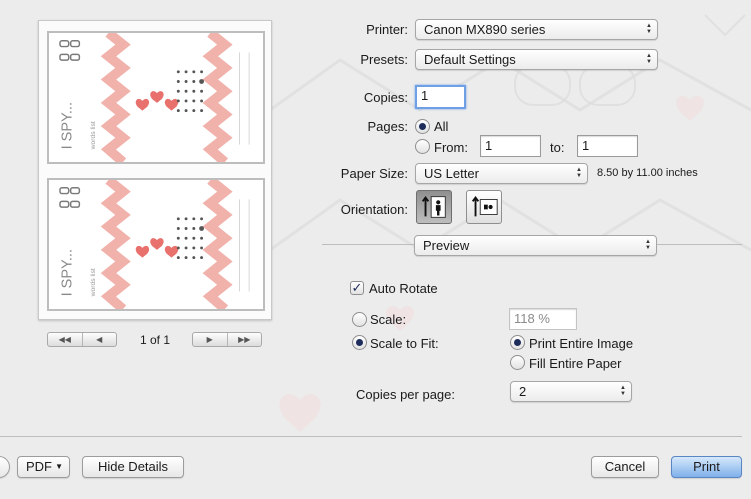 The width and height of the screenshot is (751, 499). What do you see at coordinates (371, 436) in the screenshot?
I see `footer-divider` at bounding box center [371, 436].